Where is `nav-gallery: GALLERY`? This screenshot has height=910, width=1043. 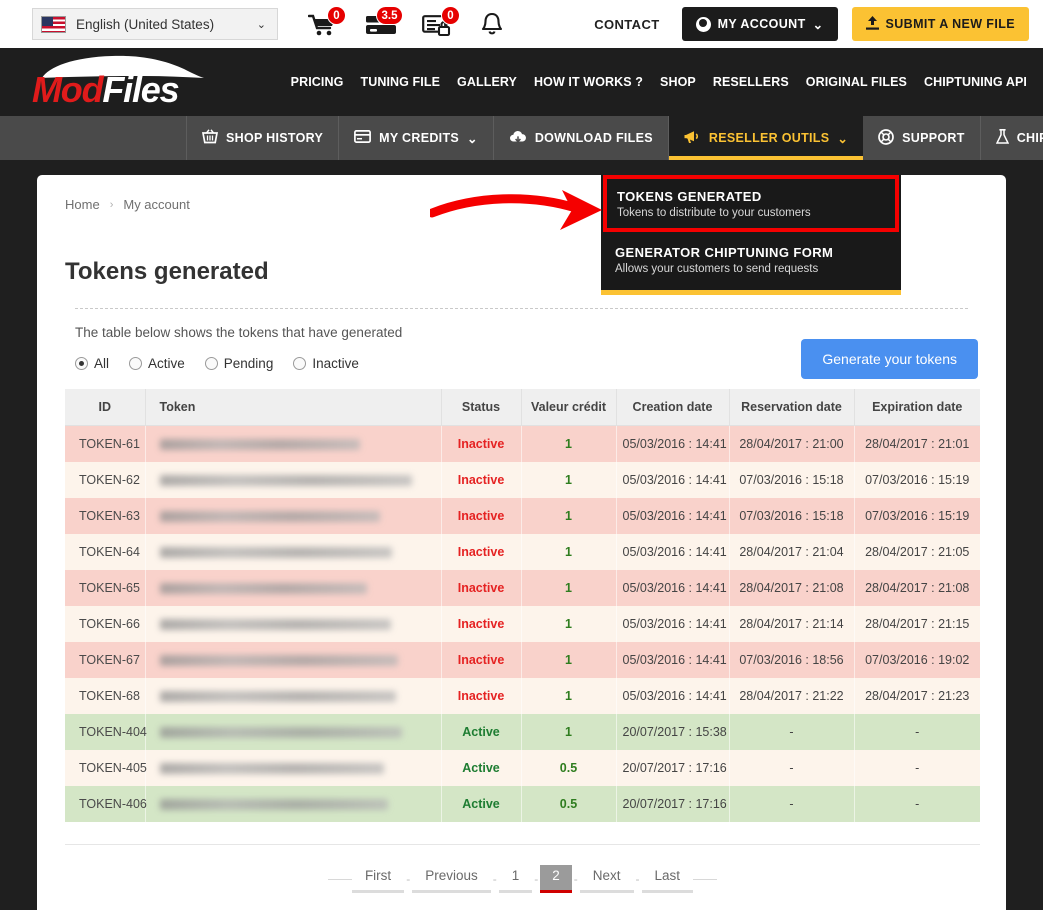 nav-gallery: GALLERY is located at coordinates (487, 82).